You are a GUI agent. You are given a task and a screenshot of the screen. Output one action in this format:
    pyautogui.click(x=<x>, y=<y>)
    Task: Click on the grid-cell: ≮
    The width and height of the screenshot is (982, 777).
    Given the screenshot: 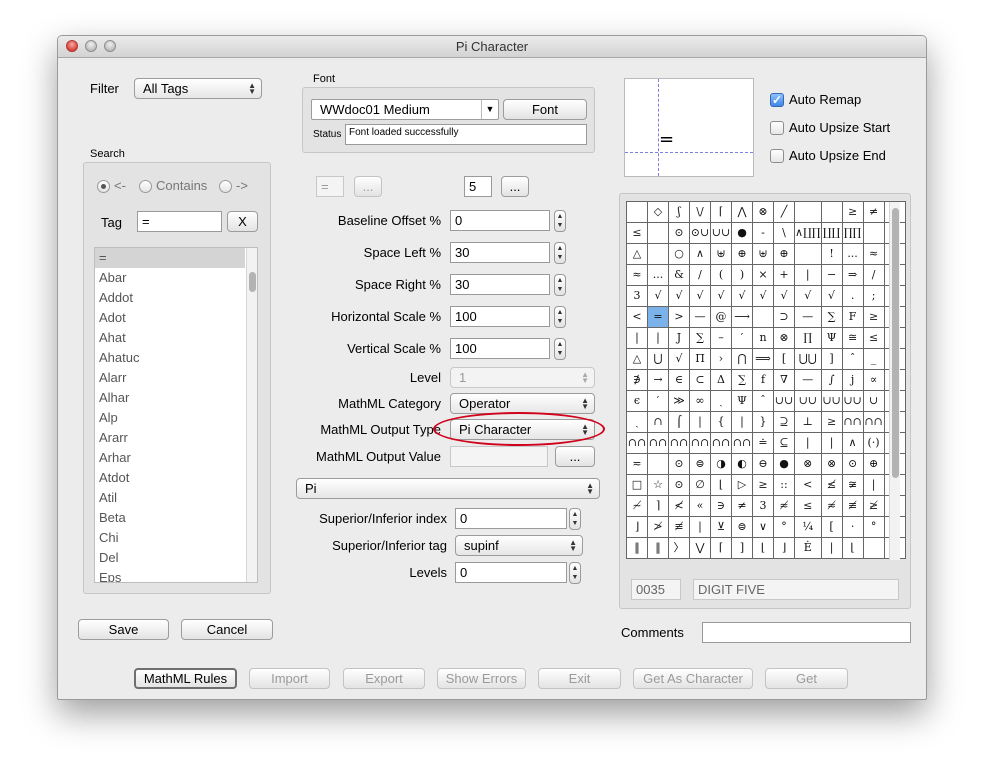 What is the action you would take?
    pyautogui.click(x=679, y=506)
    